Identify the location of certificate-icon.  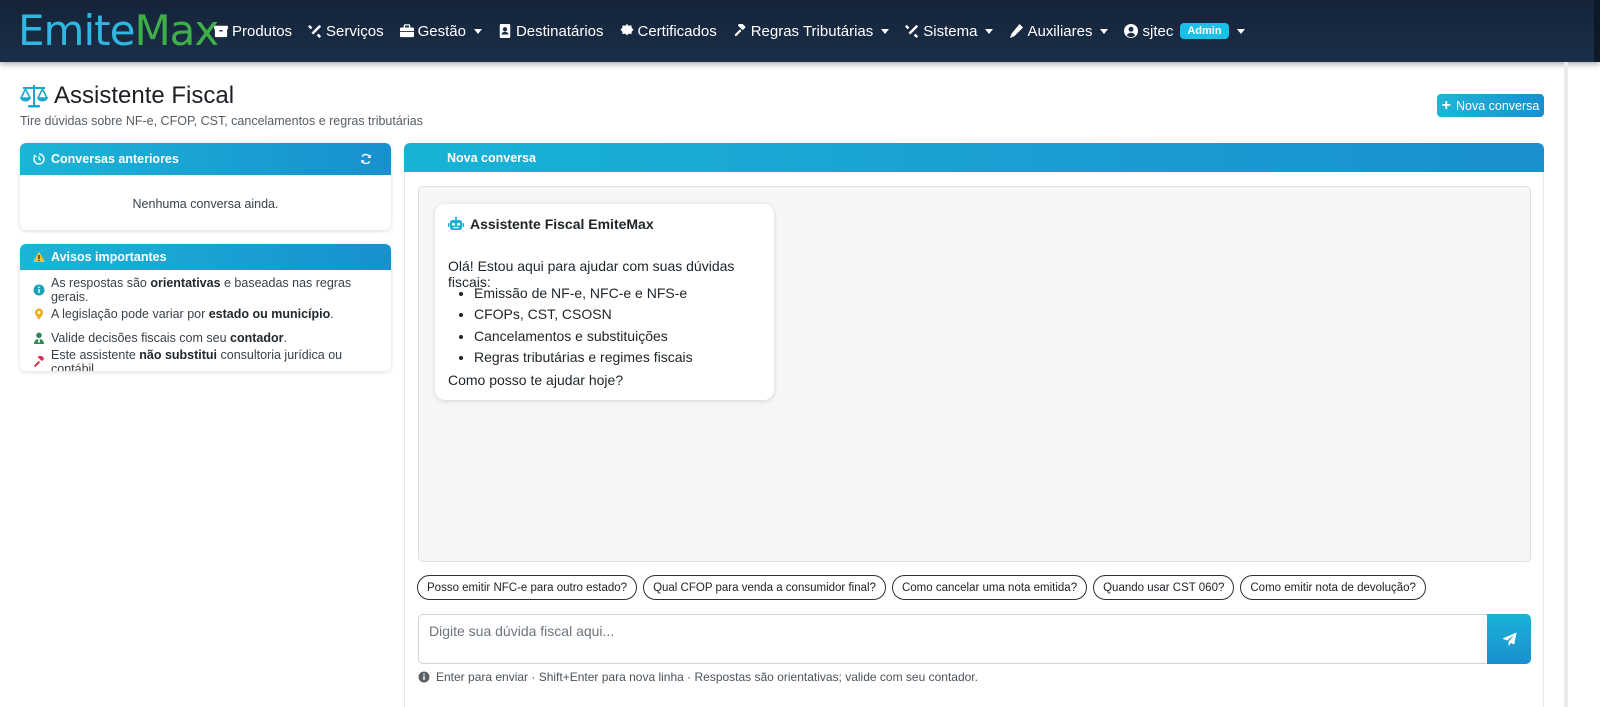
(626, 30).